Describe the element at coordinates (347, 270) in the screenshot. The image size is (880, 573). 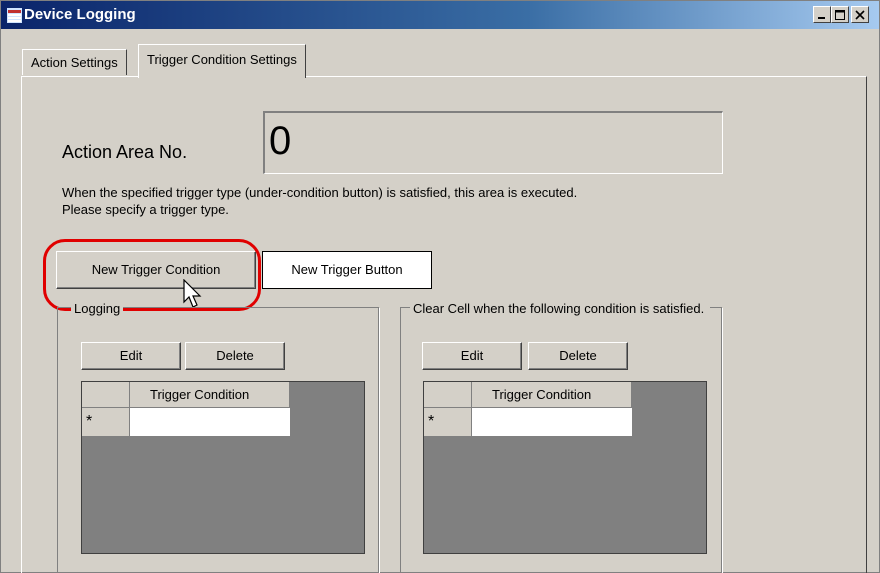
I see `new-trigger-button: New Trigger Button` at that location.